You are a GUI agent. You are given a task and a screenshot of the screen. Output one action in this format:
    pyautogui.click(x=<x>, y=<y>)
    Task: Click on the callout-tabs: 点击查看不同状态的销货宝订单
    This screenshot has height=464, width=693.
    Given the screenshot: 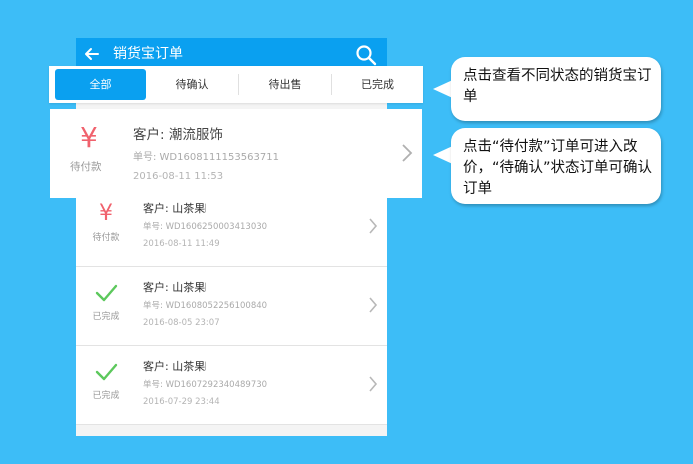 What is the action you would take?
    pyautogui.click(x=556, y=89)
    